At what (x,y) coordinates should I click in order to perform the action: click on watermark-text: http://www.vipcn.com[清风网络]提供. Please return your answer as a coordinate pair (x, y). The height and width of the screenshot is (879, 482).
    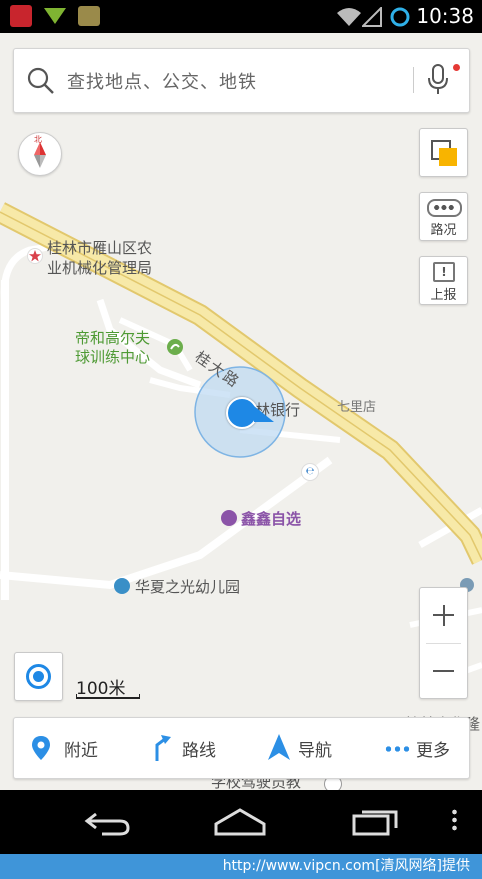
    Looking at the image, I should click on (346, 866).